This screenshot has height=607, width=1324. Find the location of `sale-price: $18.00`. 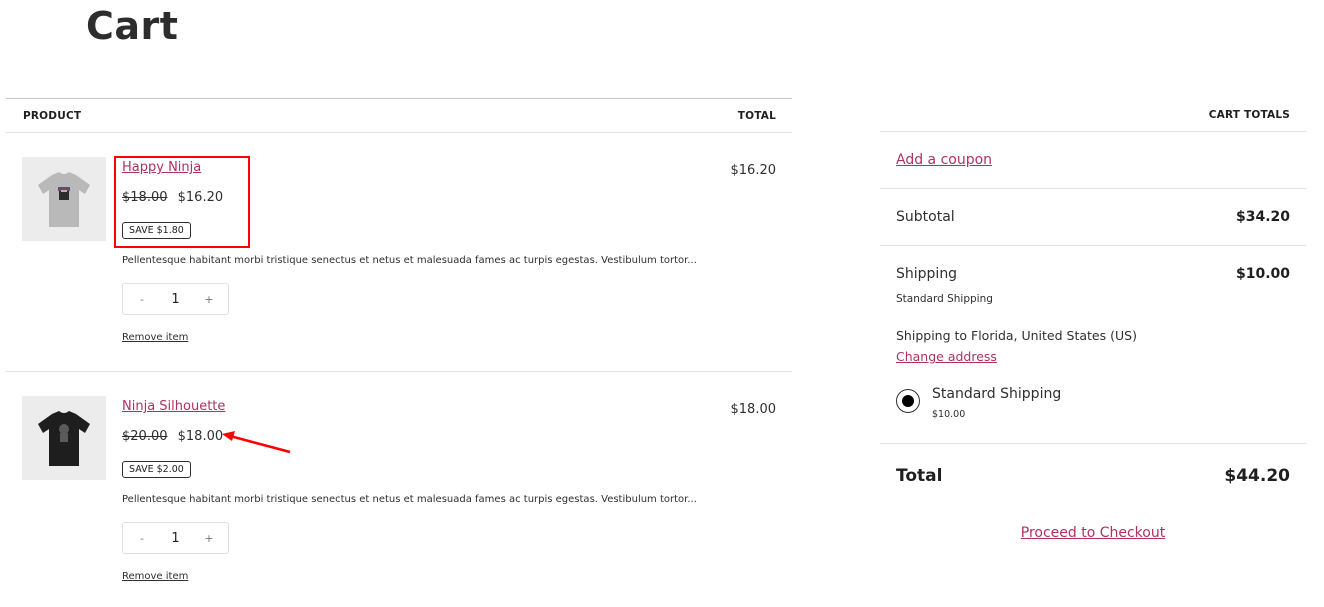

sale-price: $18.00 is located at coordinates (200, 436).